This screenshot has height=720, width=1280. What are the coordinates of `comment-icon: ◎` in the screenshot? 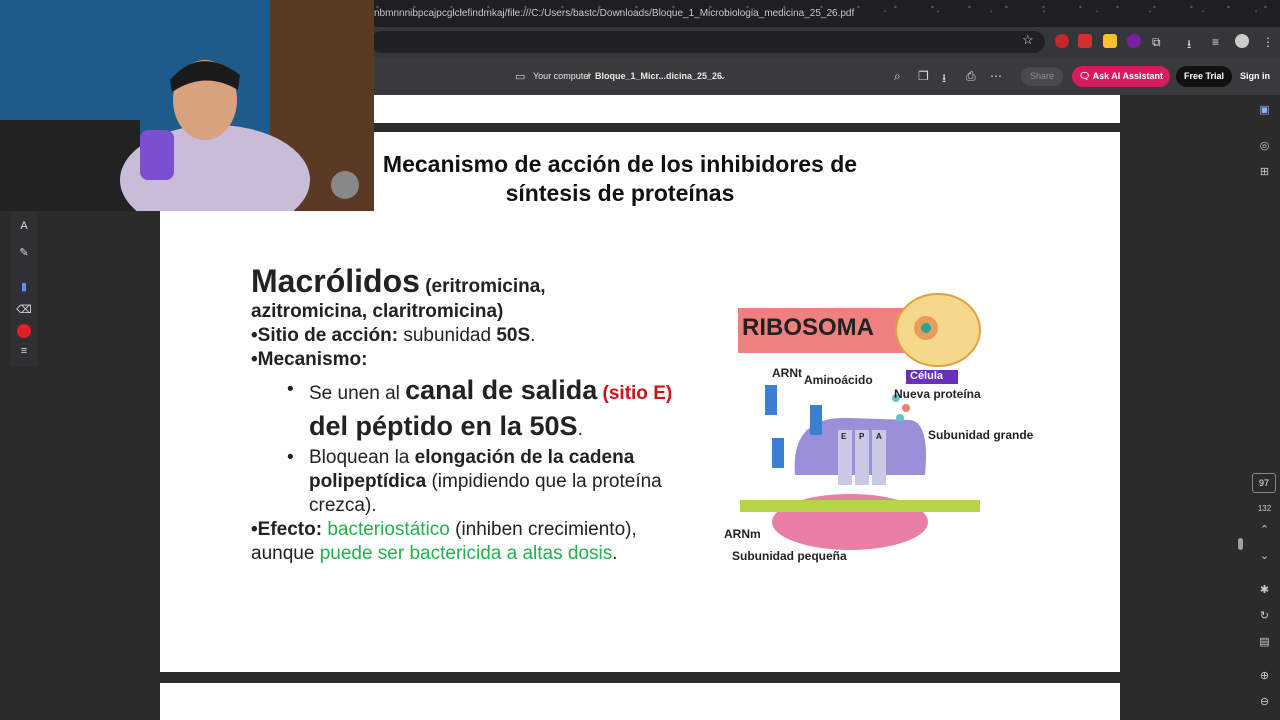 It's located at (1264, 145).